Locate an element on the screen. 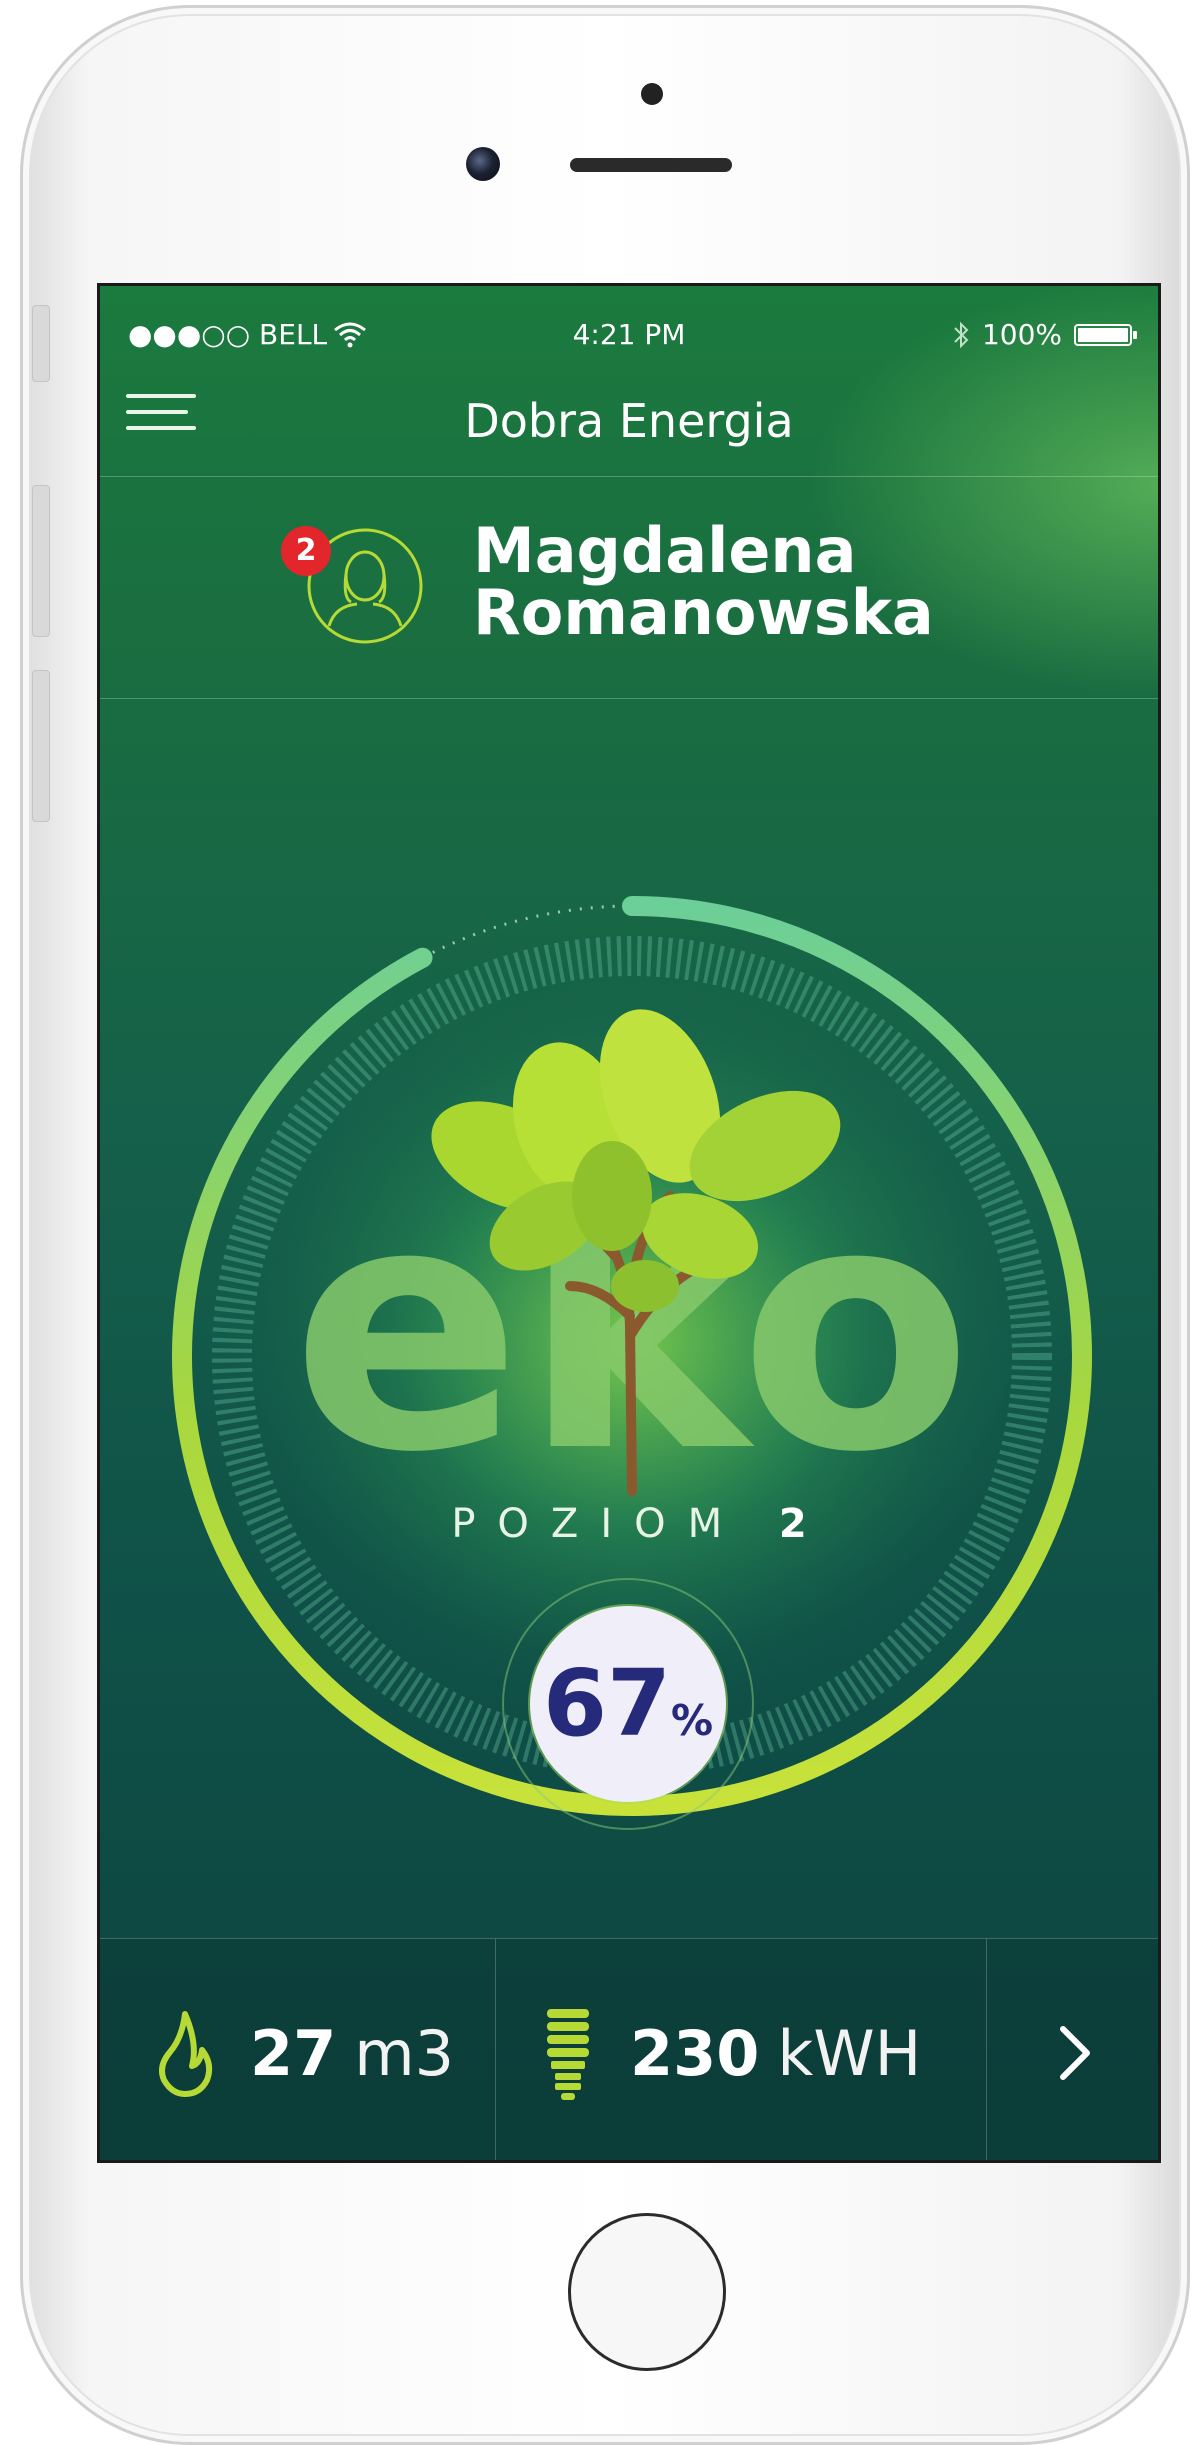 This screenshot has height=2445, width=1204. gas-value: 27 is located at coordinates (293, 2053).